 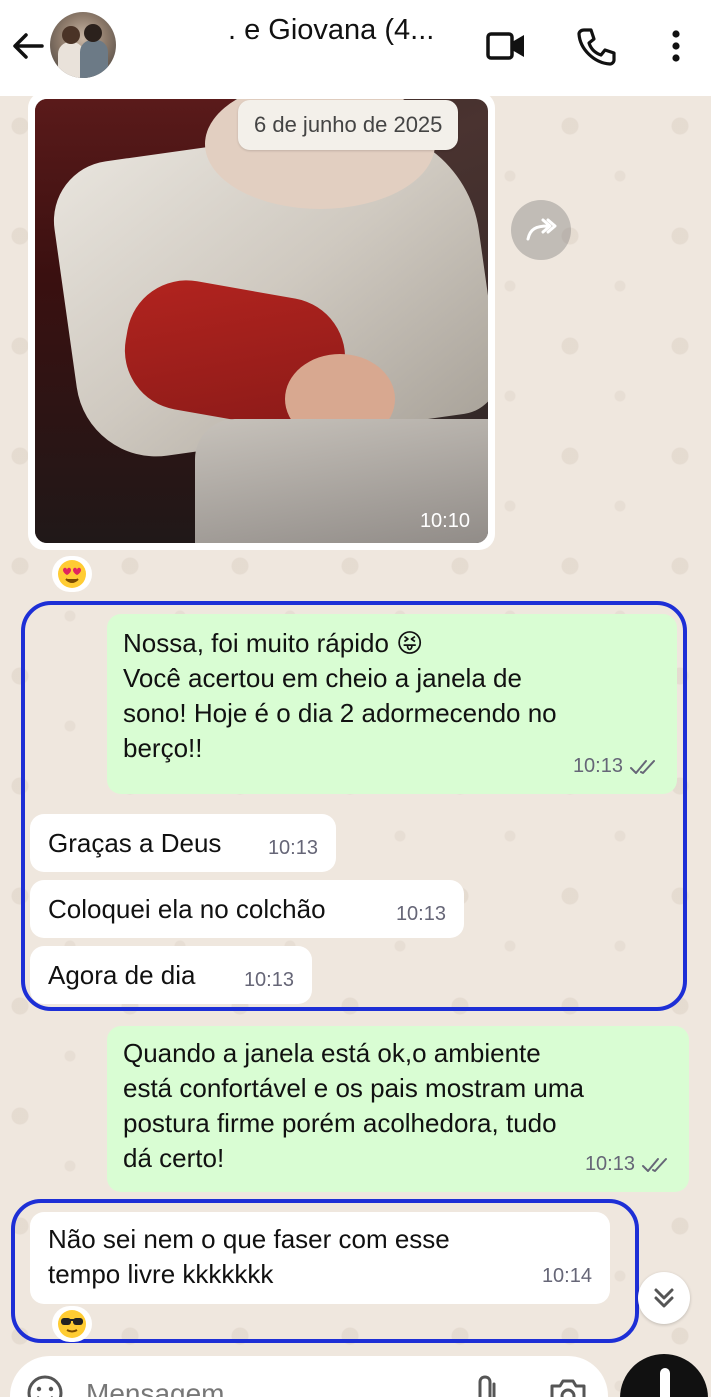 I want to click on message-line: sono! Hoje é o dia 2 adormecendo no, so click(x=340, y=713).